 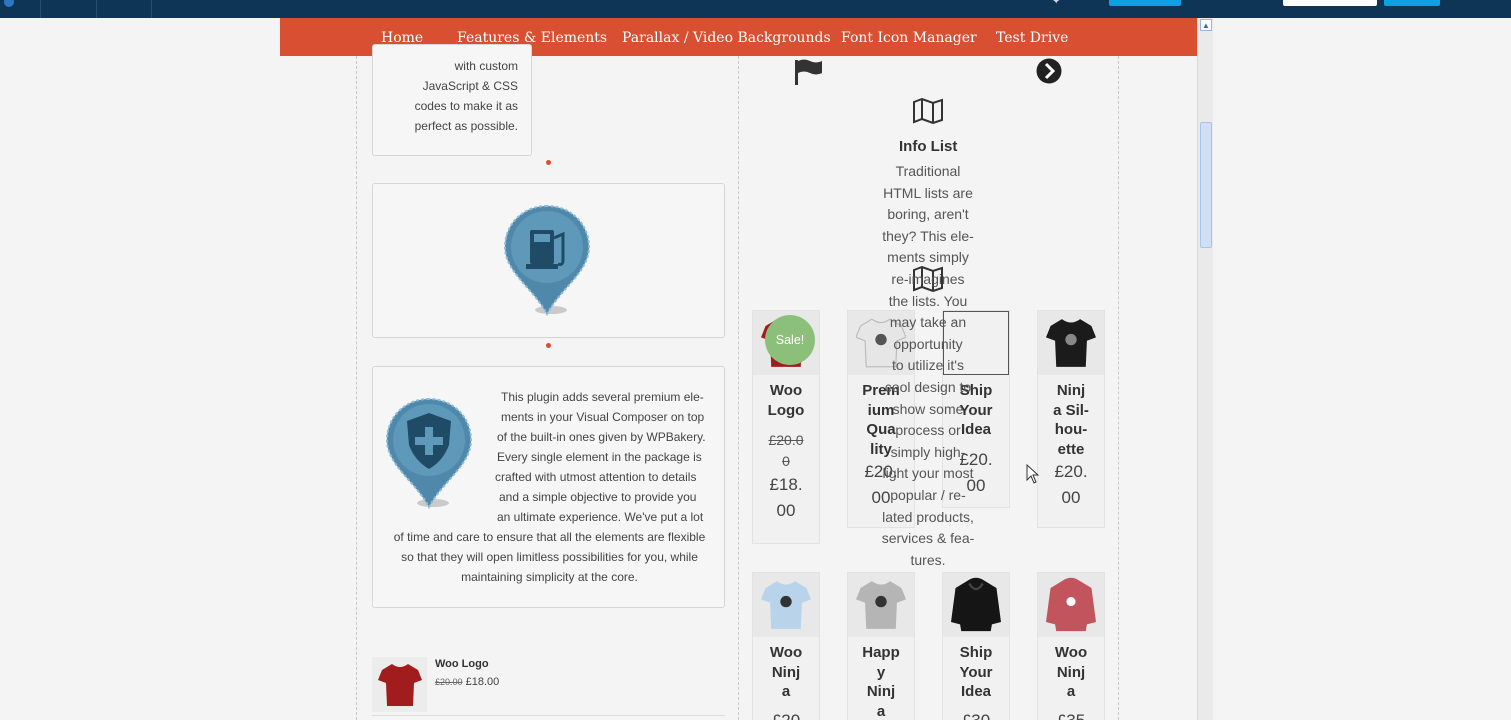 What do you see at coordinates (596, 477) in the screenshot?
I see `plugin-text-line: crafted with utmost attention to details` at bounding box center [596, 477].